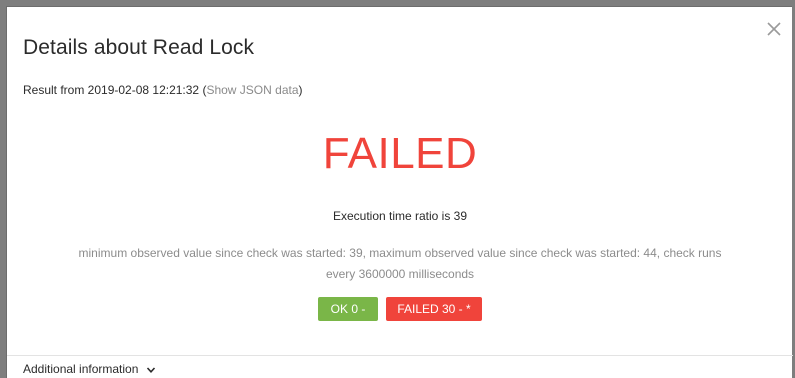  I want to click on additional-information-label: Additional information, so click(81, 369).